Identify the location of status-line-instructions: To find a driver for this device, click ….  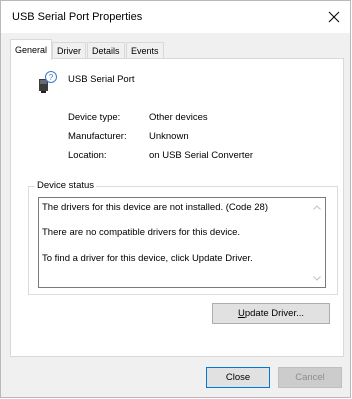
(147, 258).